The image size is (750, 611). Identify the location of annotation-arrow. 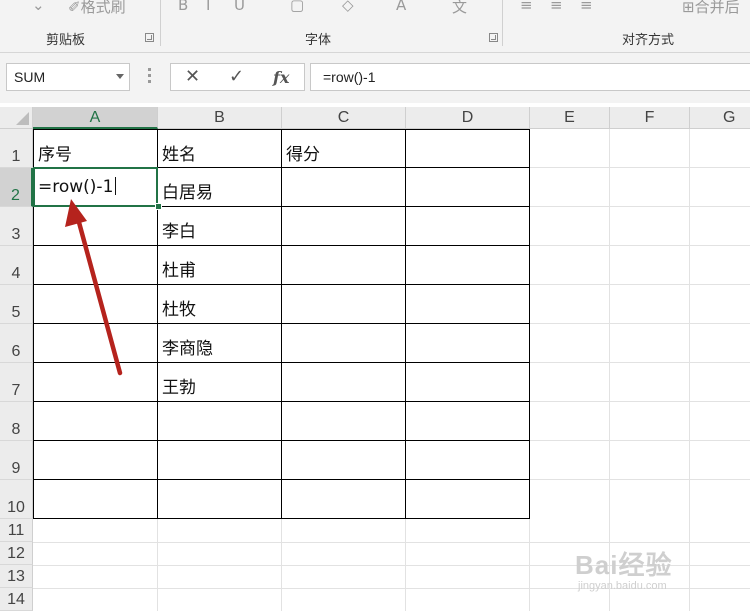
(94, 287).